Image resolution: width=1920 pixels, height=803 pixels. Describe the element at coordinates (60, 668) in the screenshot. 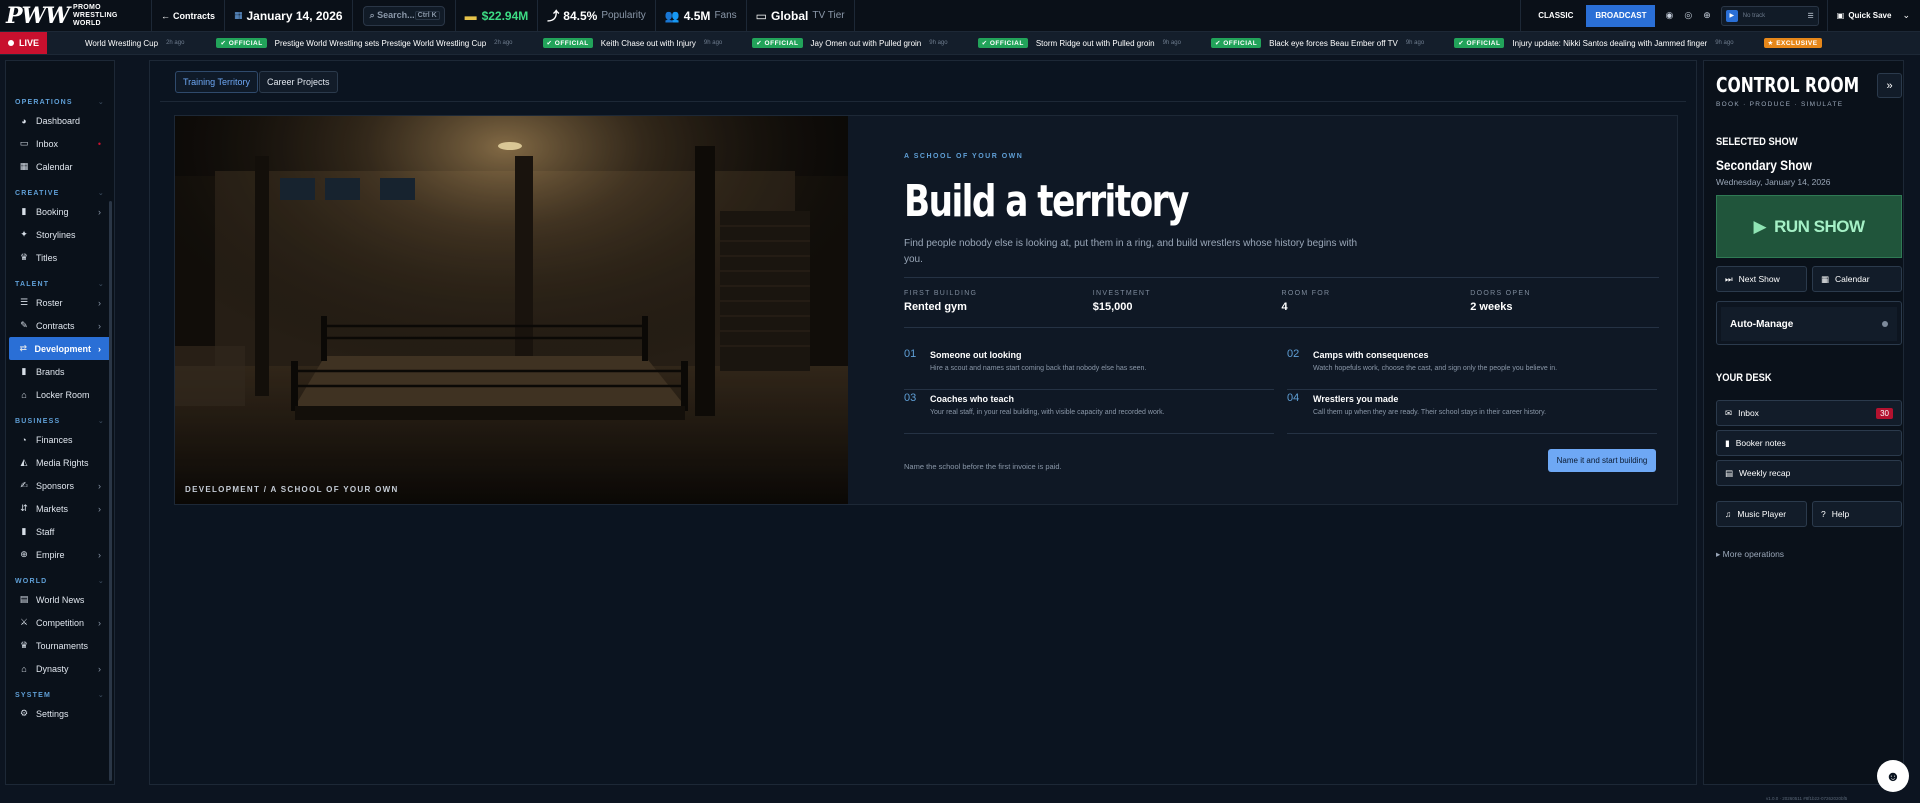

I see `sidebar-item-dynasty: ⌂ Dynasty ›` at that location.